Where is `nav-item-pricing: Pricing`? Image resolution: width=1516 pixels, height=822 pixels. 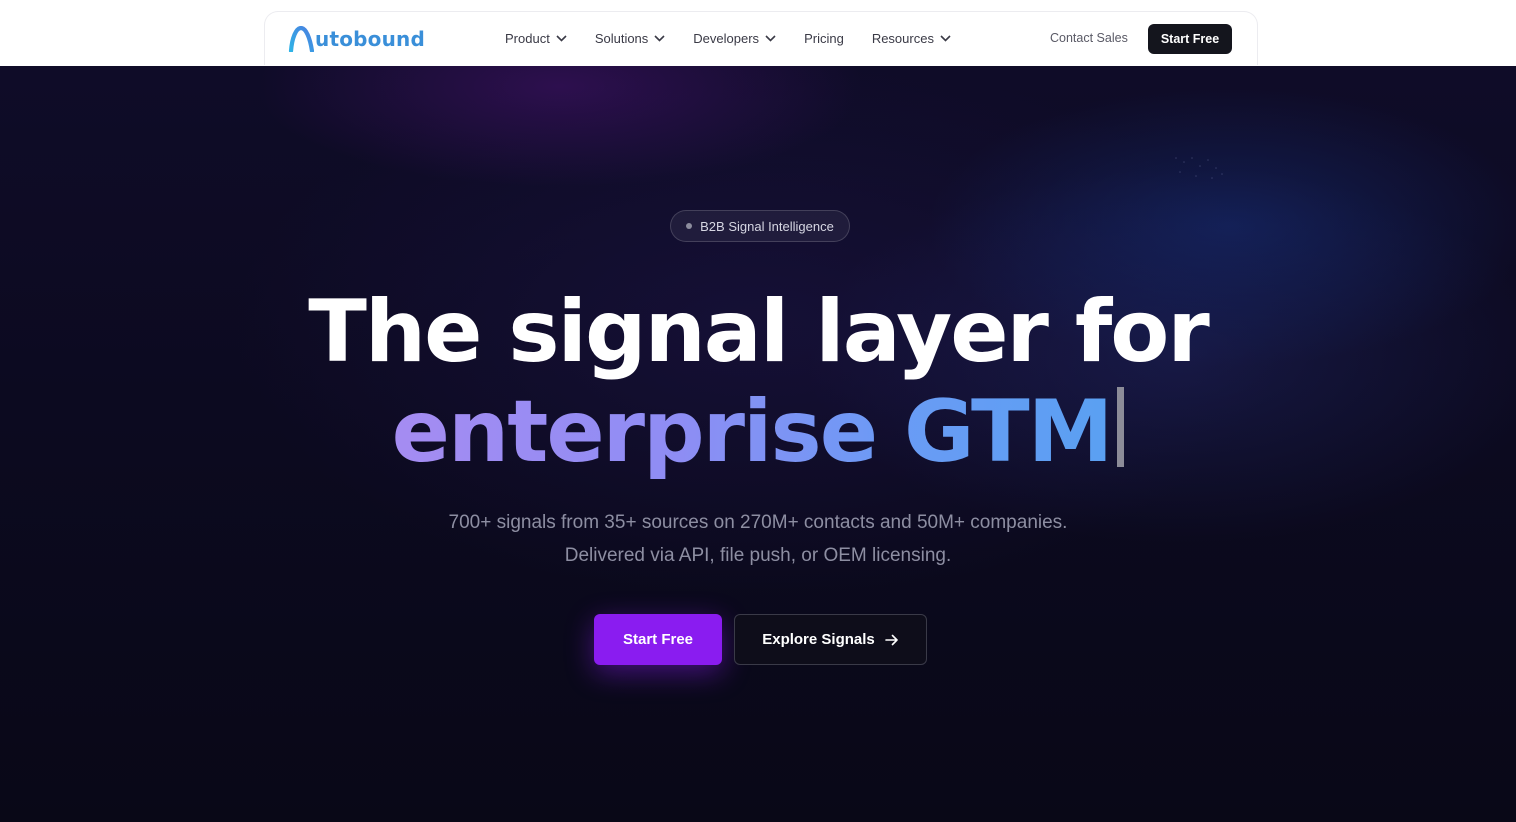
nav-item-pricing: Pricing is located at coordinates (824, 38).